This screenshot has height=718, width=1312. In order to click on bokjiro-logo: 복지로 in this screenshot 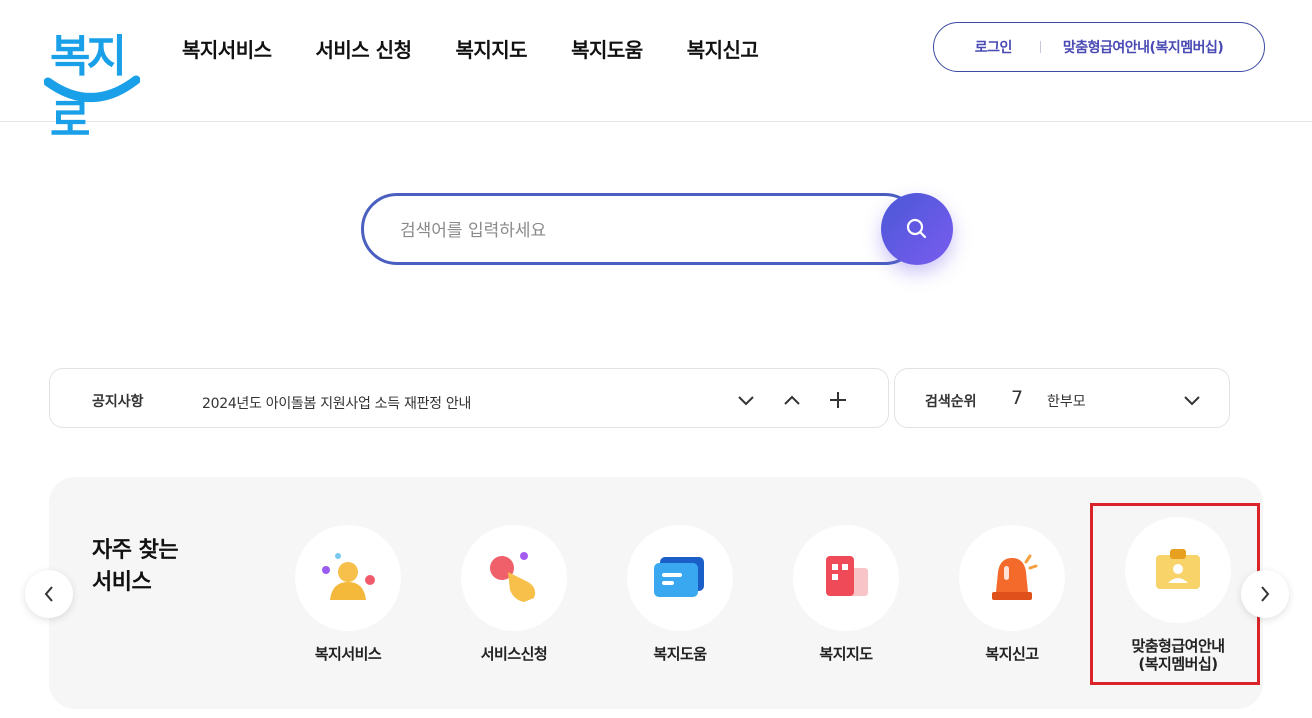, I will do `click(94, 82)`.